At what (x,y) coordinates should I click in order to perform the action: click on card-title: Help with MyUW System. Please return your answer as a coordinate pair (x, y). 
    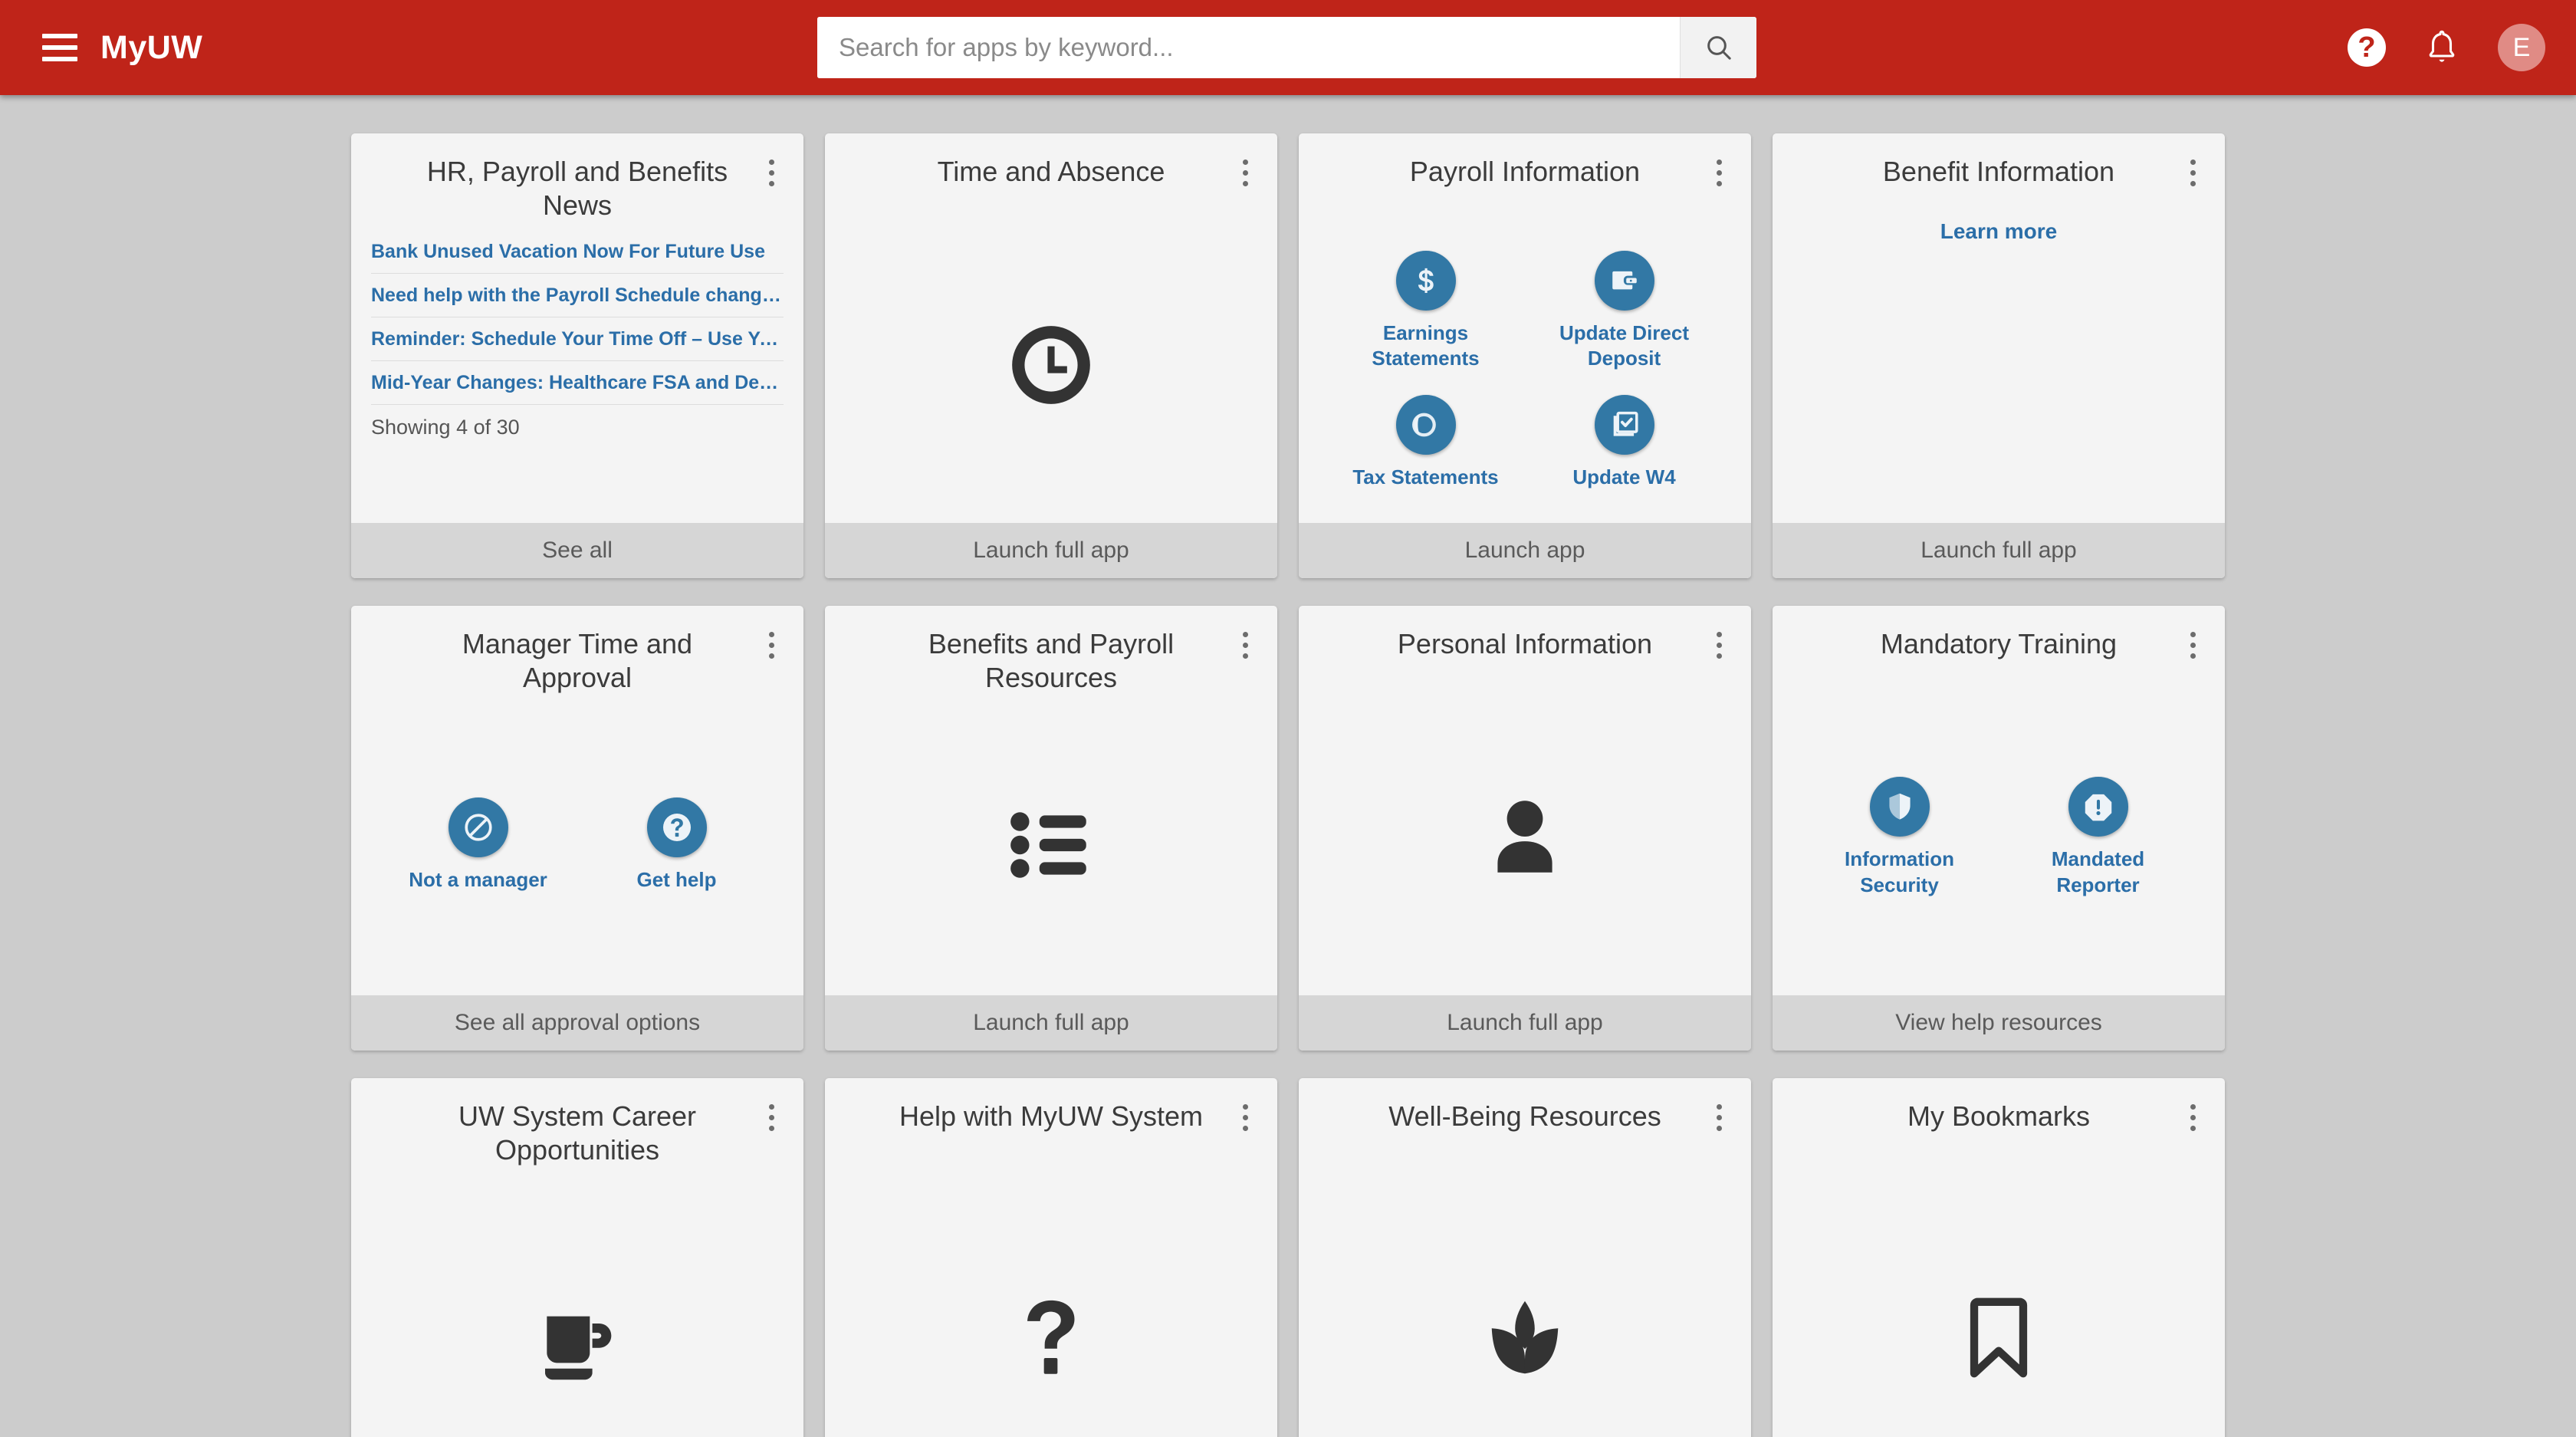
    Looking at the image, I should click on (1051, 1116).